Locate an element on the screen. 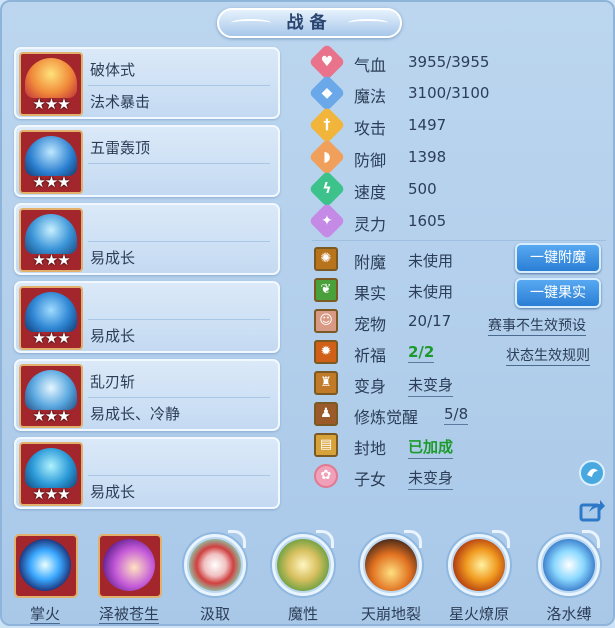 This screenshot has height=628, width=615. right-ornament is located at coordinates (368, 23).